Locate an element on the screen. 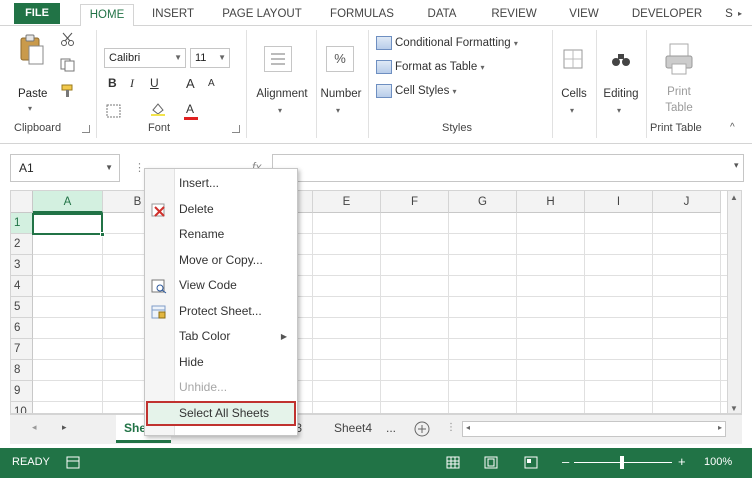 This screenshot has height=490, width=752. column-header-h: H is located at coordinates (551, 202).